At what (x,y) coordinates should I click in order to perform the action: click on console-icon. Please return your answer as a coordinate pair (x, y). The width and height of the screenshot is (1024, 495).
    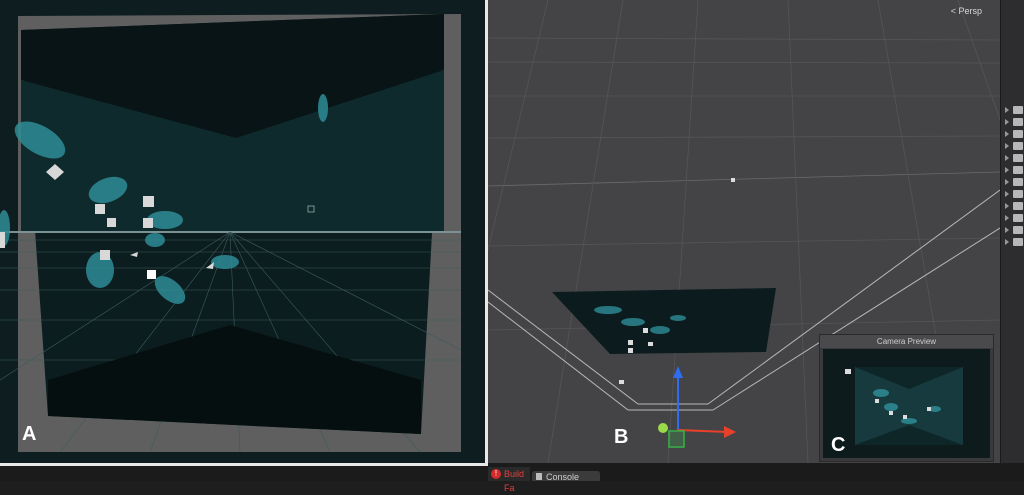
    Looking at the image, I should click on (539, 476).